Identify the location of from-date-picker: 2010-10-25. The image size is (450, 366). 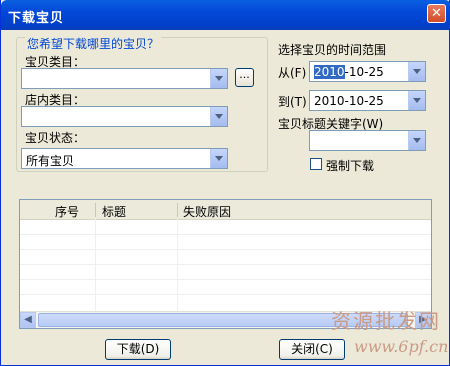
(367, 71).